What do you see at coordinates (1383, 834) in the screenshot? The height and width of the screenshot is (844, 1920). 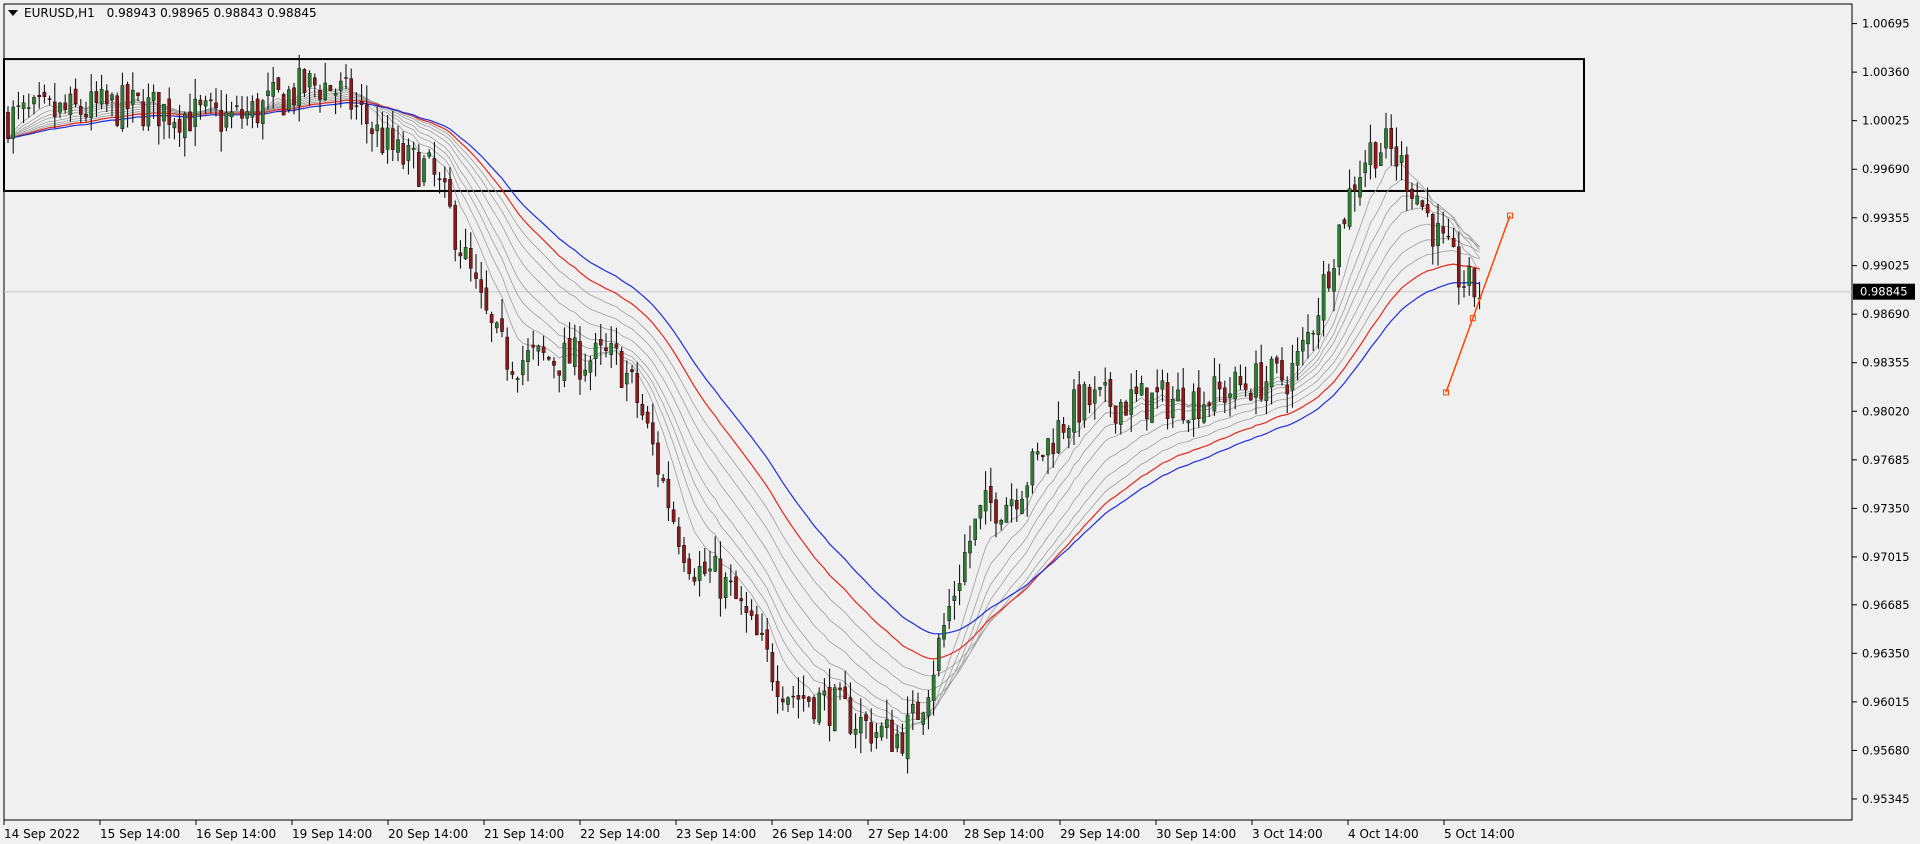 I see `time-axis-label: 4 Oct 14:00` at bounding box center [1383, 834].